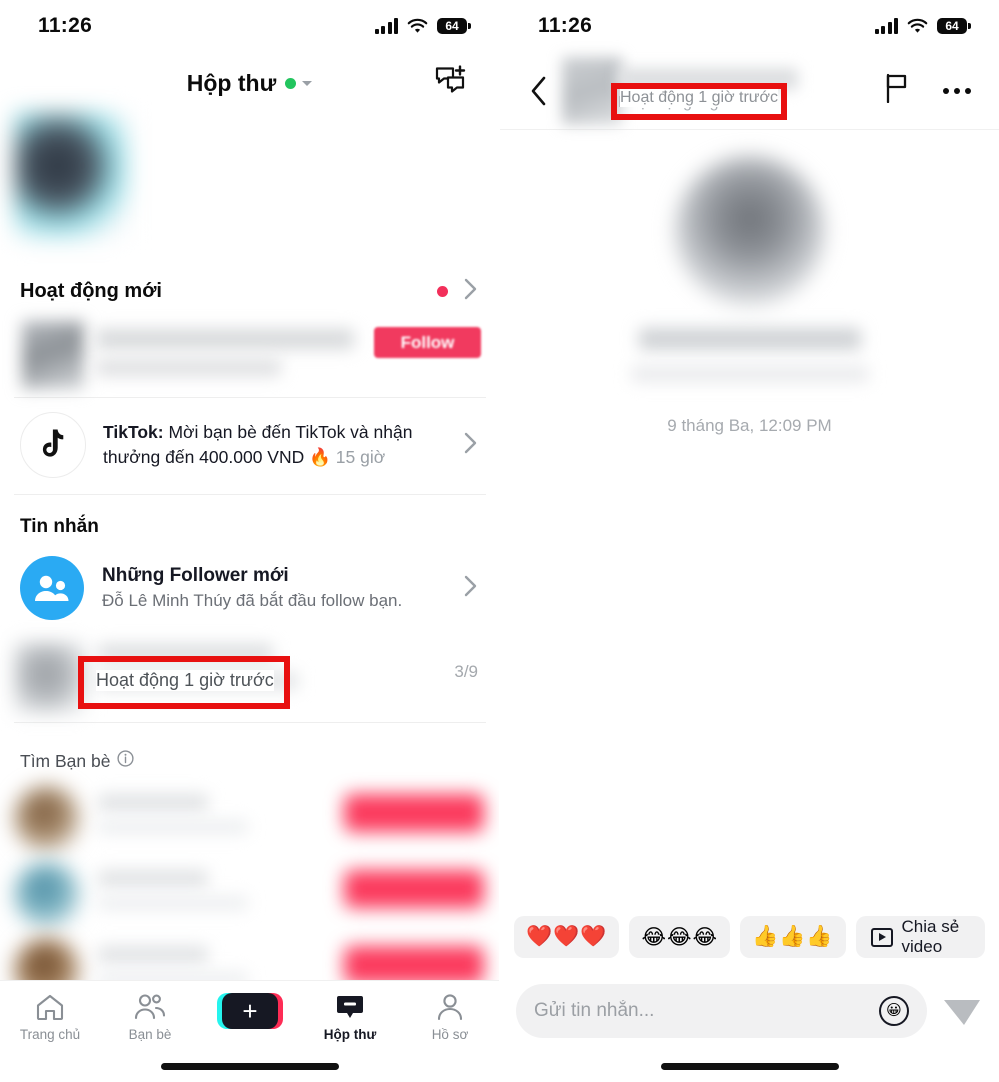 This screenshot has width=999, height=1082. Describe the element at coordinates (708, 79) in the screenshot. I see `contact-name-redacted` at that location.